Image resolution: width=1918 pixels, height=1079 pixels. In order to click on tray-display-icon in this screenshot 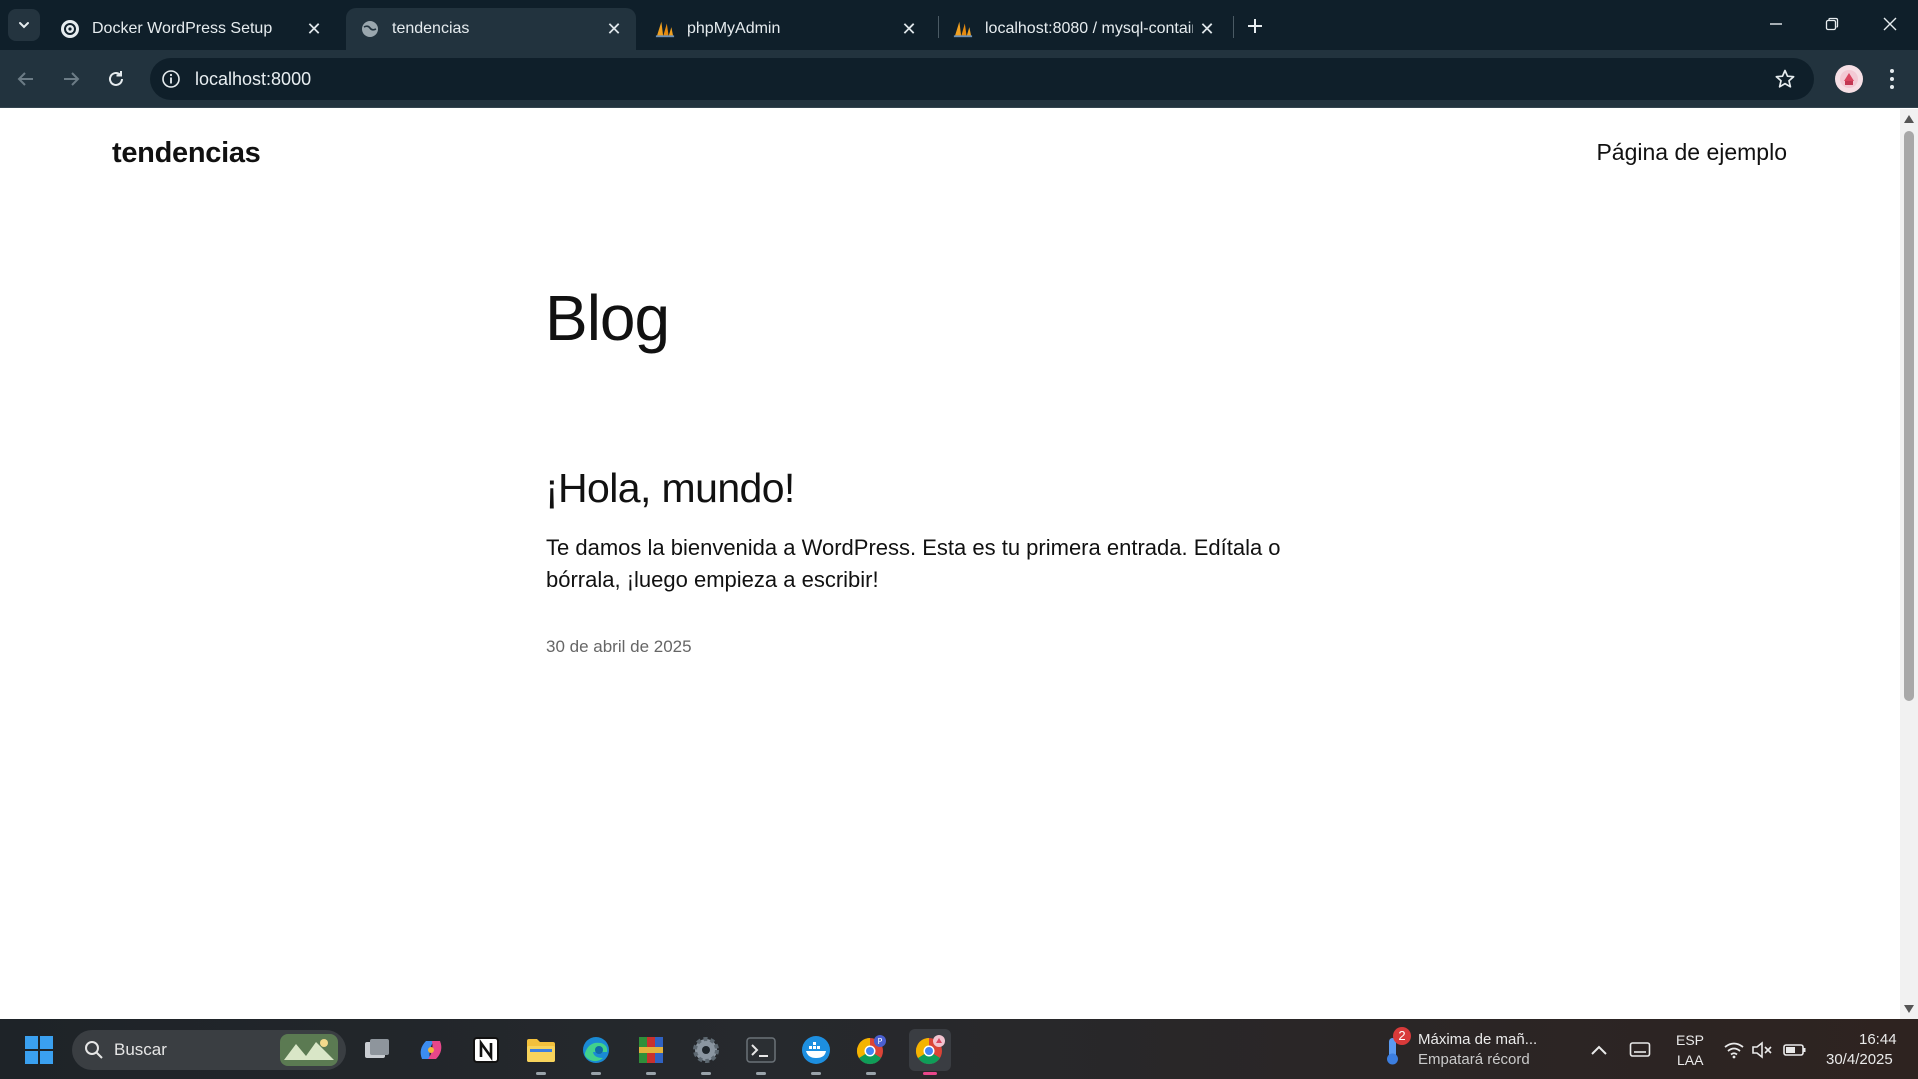, I will do `click(1640, 1050)`.